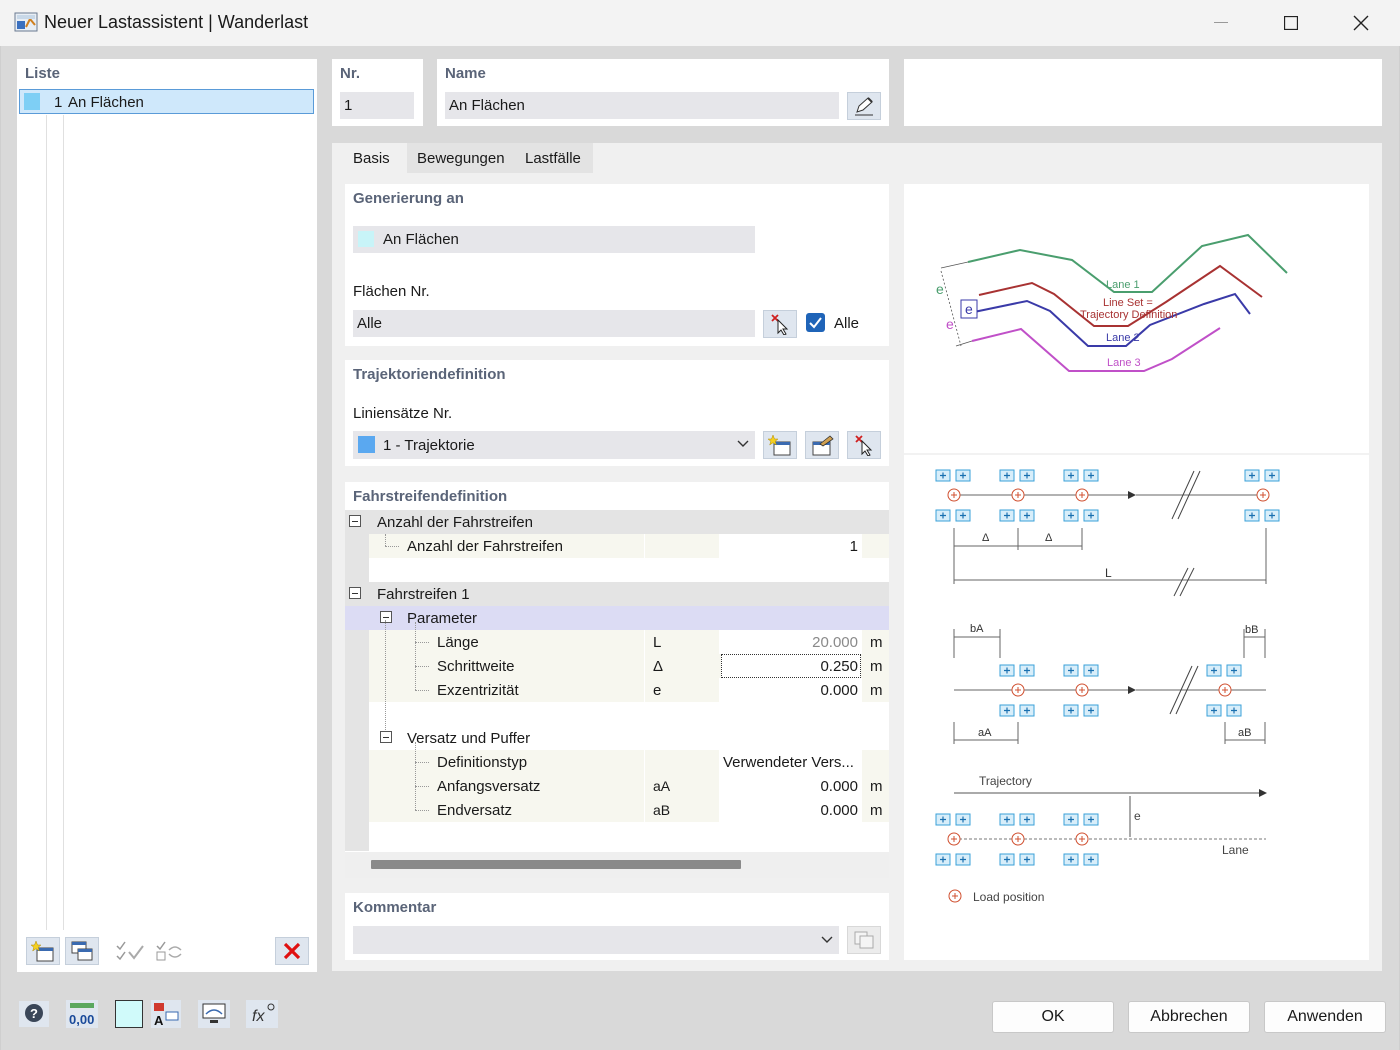 This screenshot has height=1050, width=1400. What do you see at coordinates (985, 733) in the screenshot?
I see `aA-label: aA` at bounding box center [985, 733].